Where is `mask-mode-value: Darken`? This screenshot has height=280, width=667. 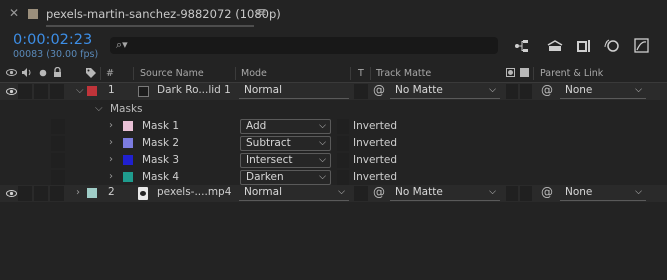
mask-mode-value: Darken is located at coordinates (265, 177).